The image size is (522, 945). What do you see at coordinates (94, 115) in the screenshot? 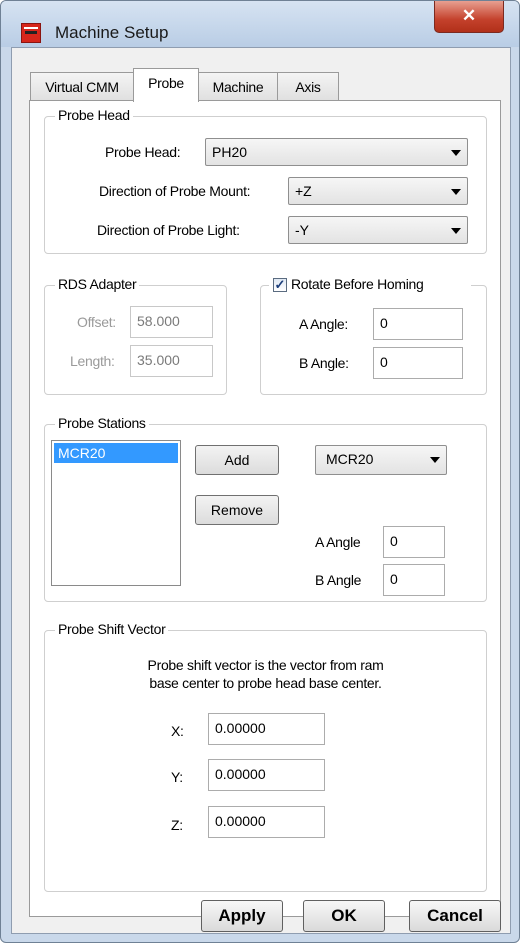
I see `probe-head-legend: Probe Head` at bounding box center [94, 115].